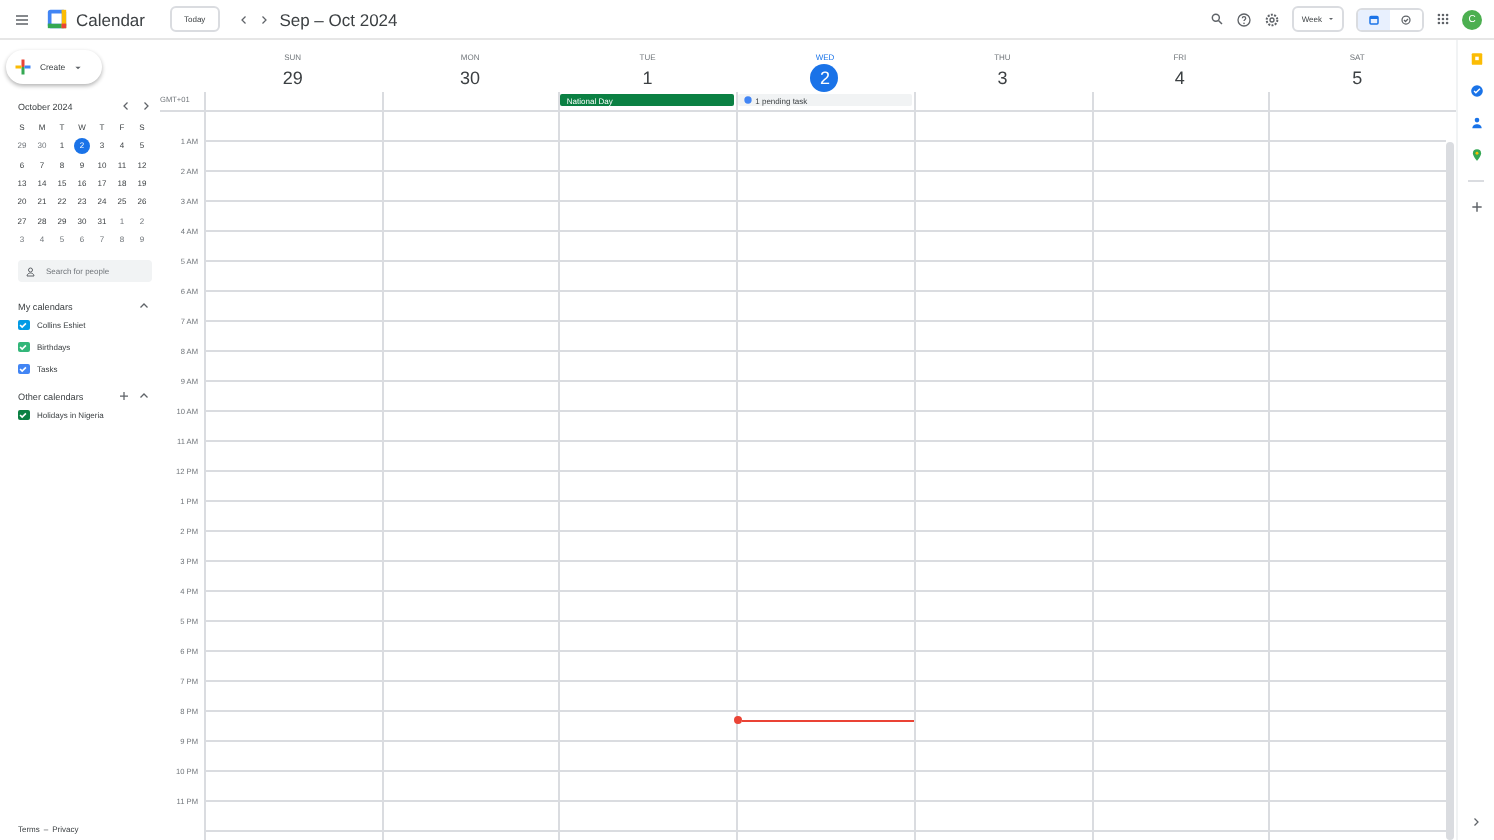  What do you see at coordinates (1002, 78) in the screenshot?
I see `day-number: 3` at bounding box center [1002, 78].